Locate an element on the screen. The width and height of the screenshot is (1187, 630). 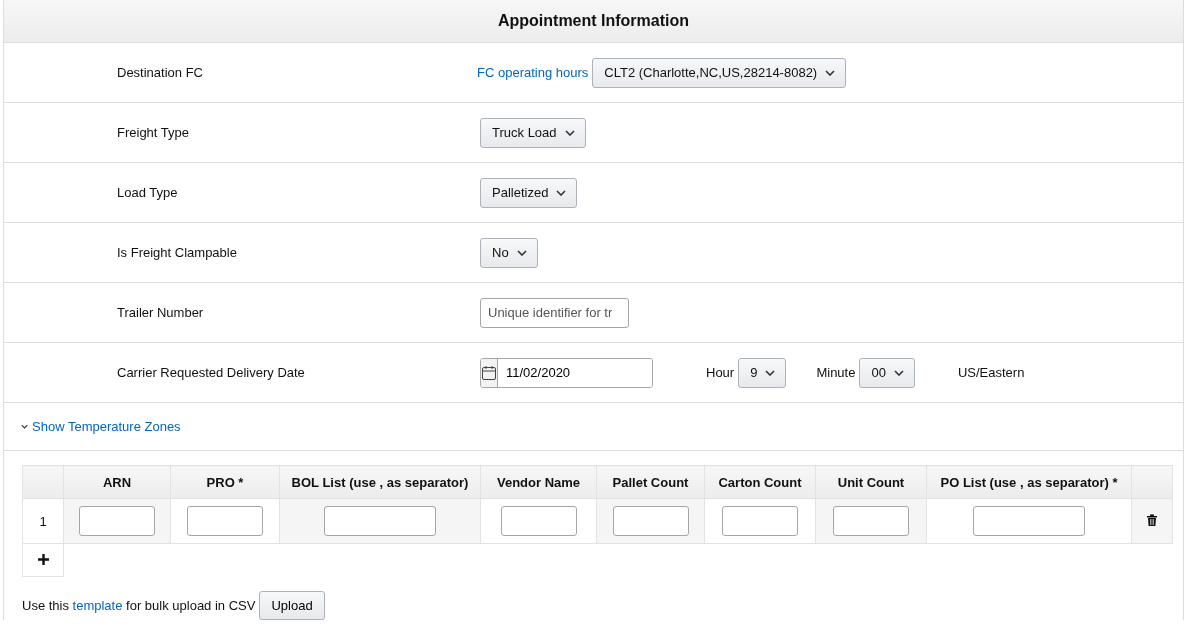
column-header: Vendor Name is located at coordinates (538, 482).